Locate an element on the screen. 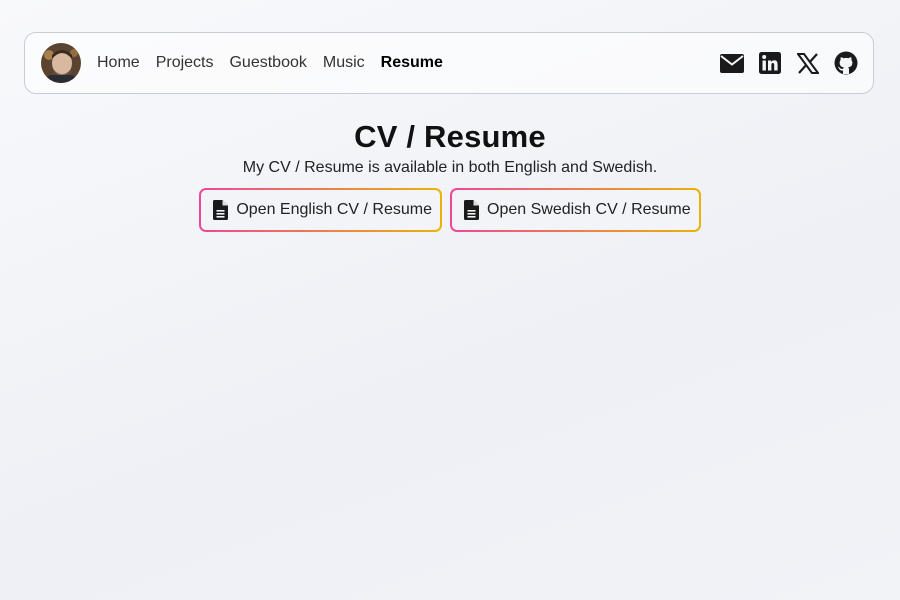 This screenshot has height=600, width=900. nav-link-projects: Projects is located at coordinates (185, 63).